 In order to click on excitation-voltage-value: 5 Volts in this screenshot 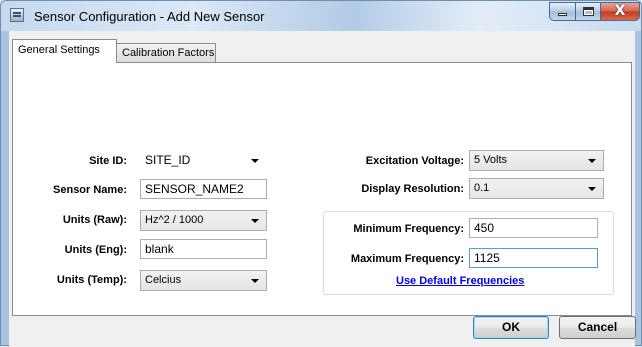, I will do `click(491, 160)`.